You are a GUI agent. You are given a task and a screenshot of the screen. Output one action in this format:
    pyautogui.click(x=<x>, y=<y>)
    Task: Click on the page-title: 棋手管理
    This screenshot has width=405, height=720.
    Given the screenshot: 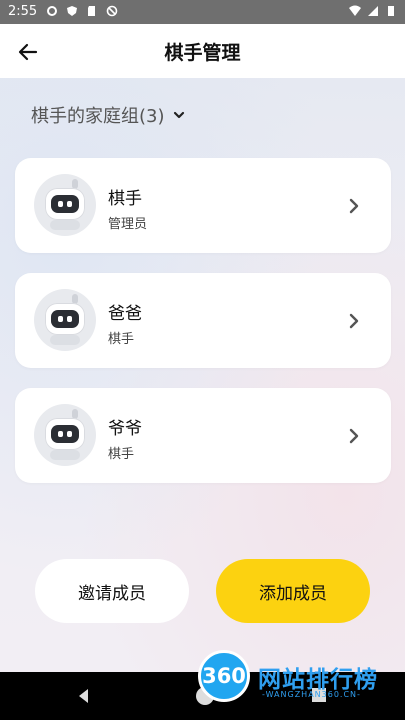 What is the action you would take?
    pyautogui.click(x=202, y=53)
    